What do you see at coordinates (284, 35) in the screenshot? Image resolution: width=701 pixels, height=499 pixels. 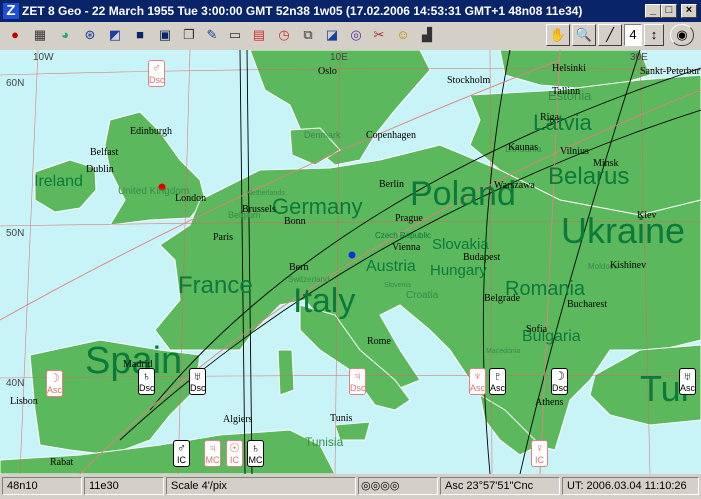 I see `clock-icon: ◷` at bounding box center [284, 35].